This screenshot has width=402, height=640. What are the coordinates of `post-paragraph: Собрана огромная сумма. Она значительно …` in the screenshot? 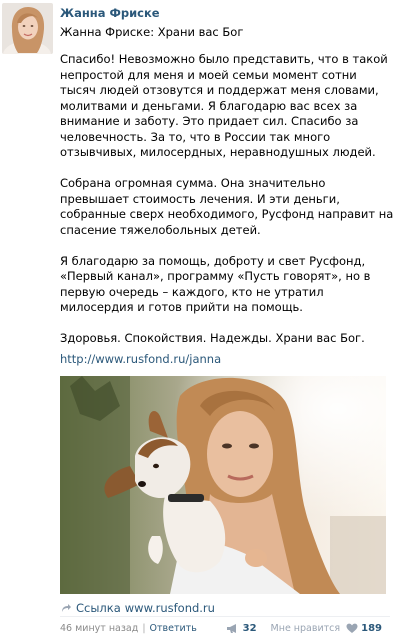 It's located at (227, 206).